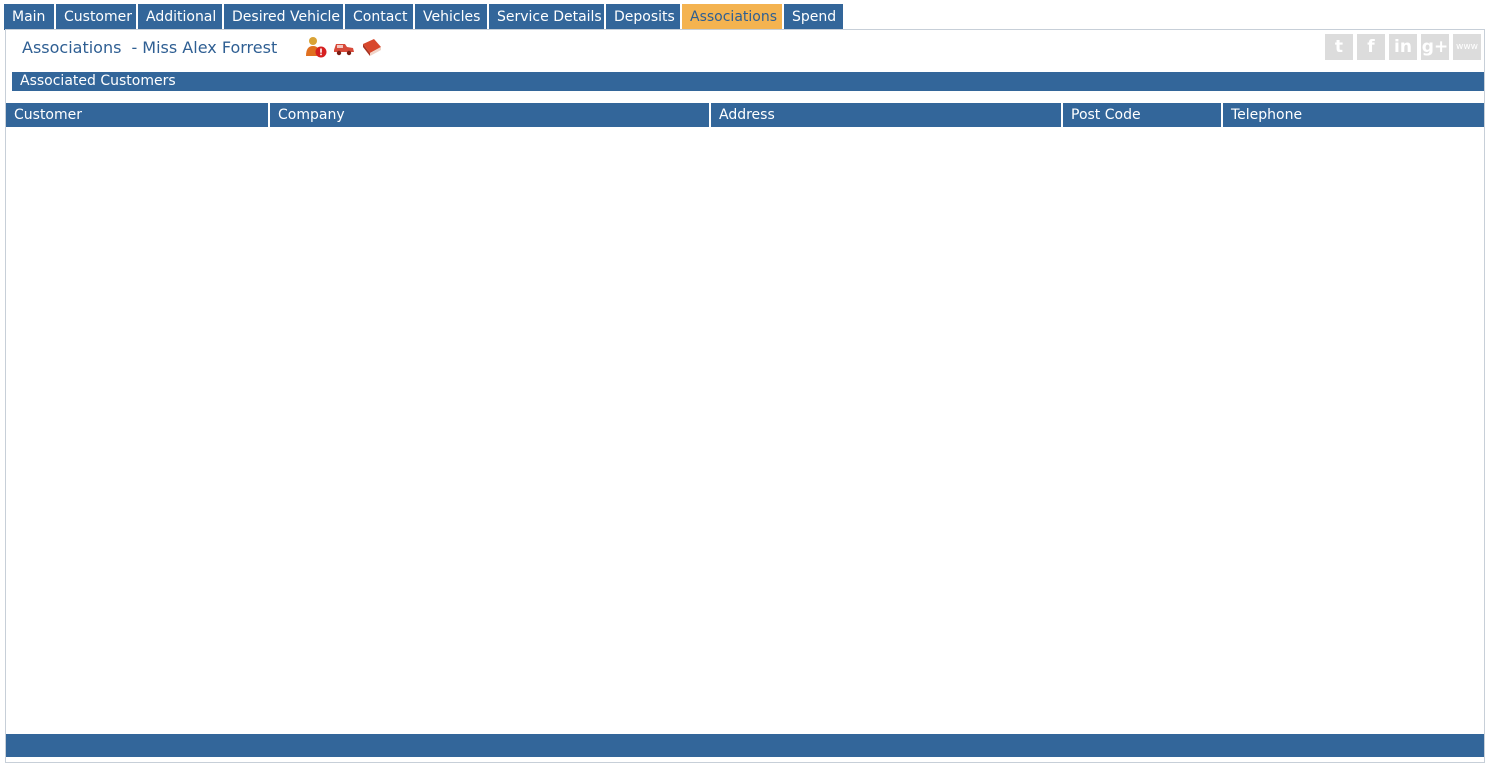  I want to click on twitter-icon: t, so click(1339, 47).